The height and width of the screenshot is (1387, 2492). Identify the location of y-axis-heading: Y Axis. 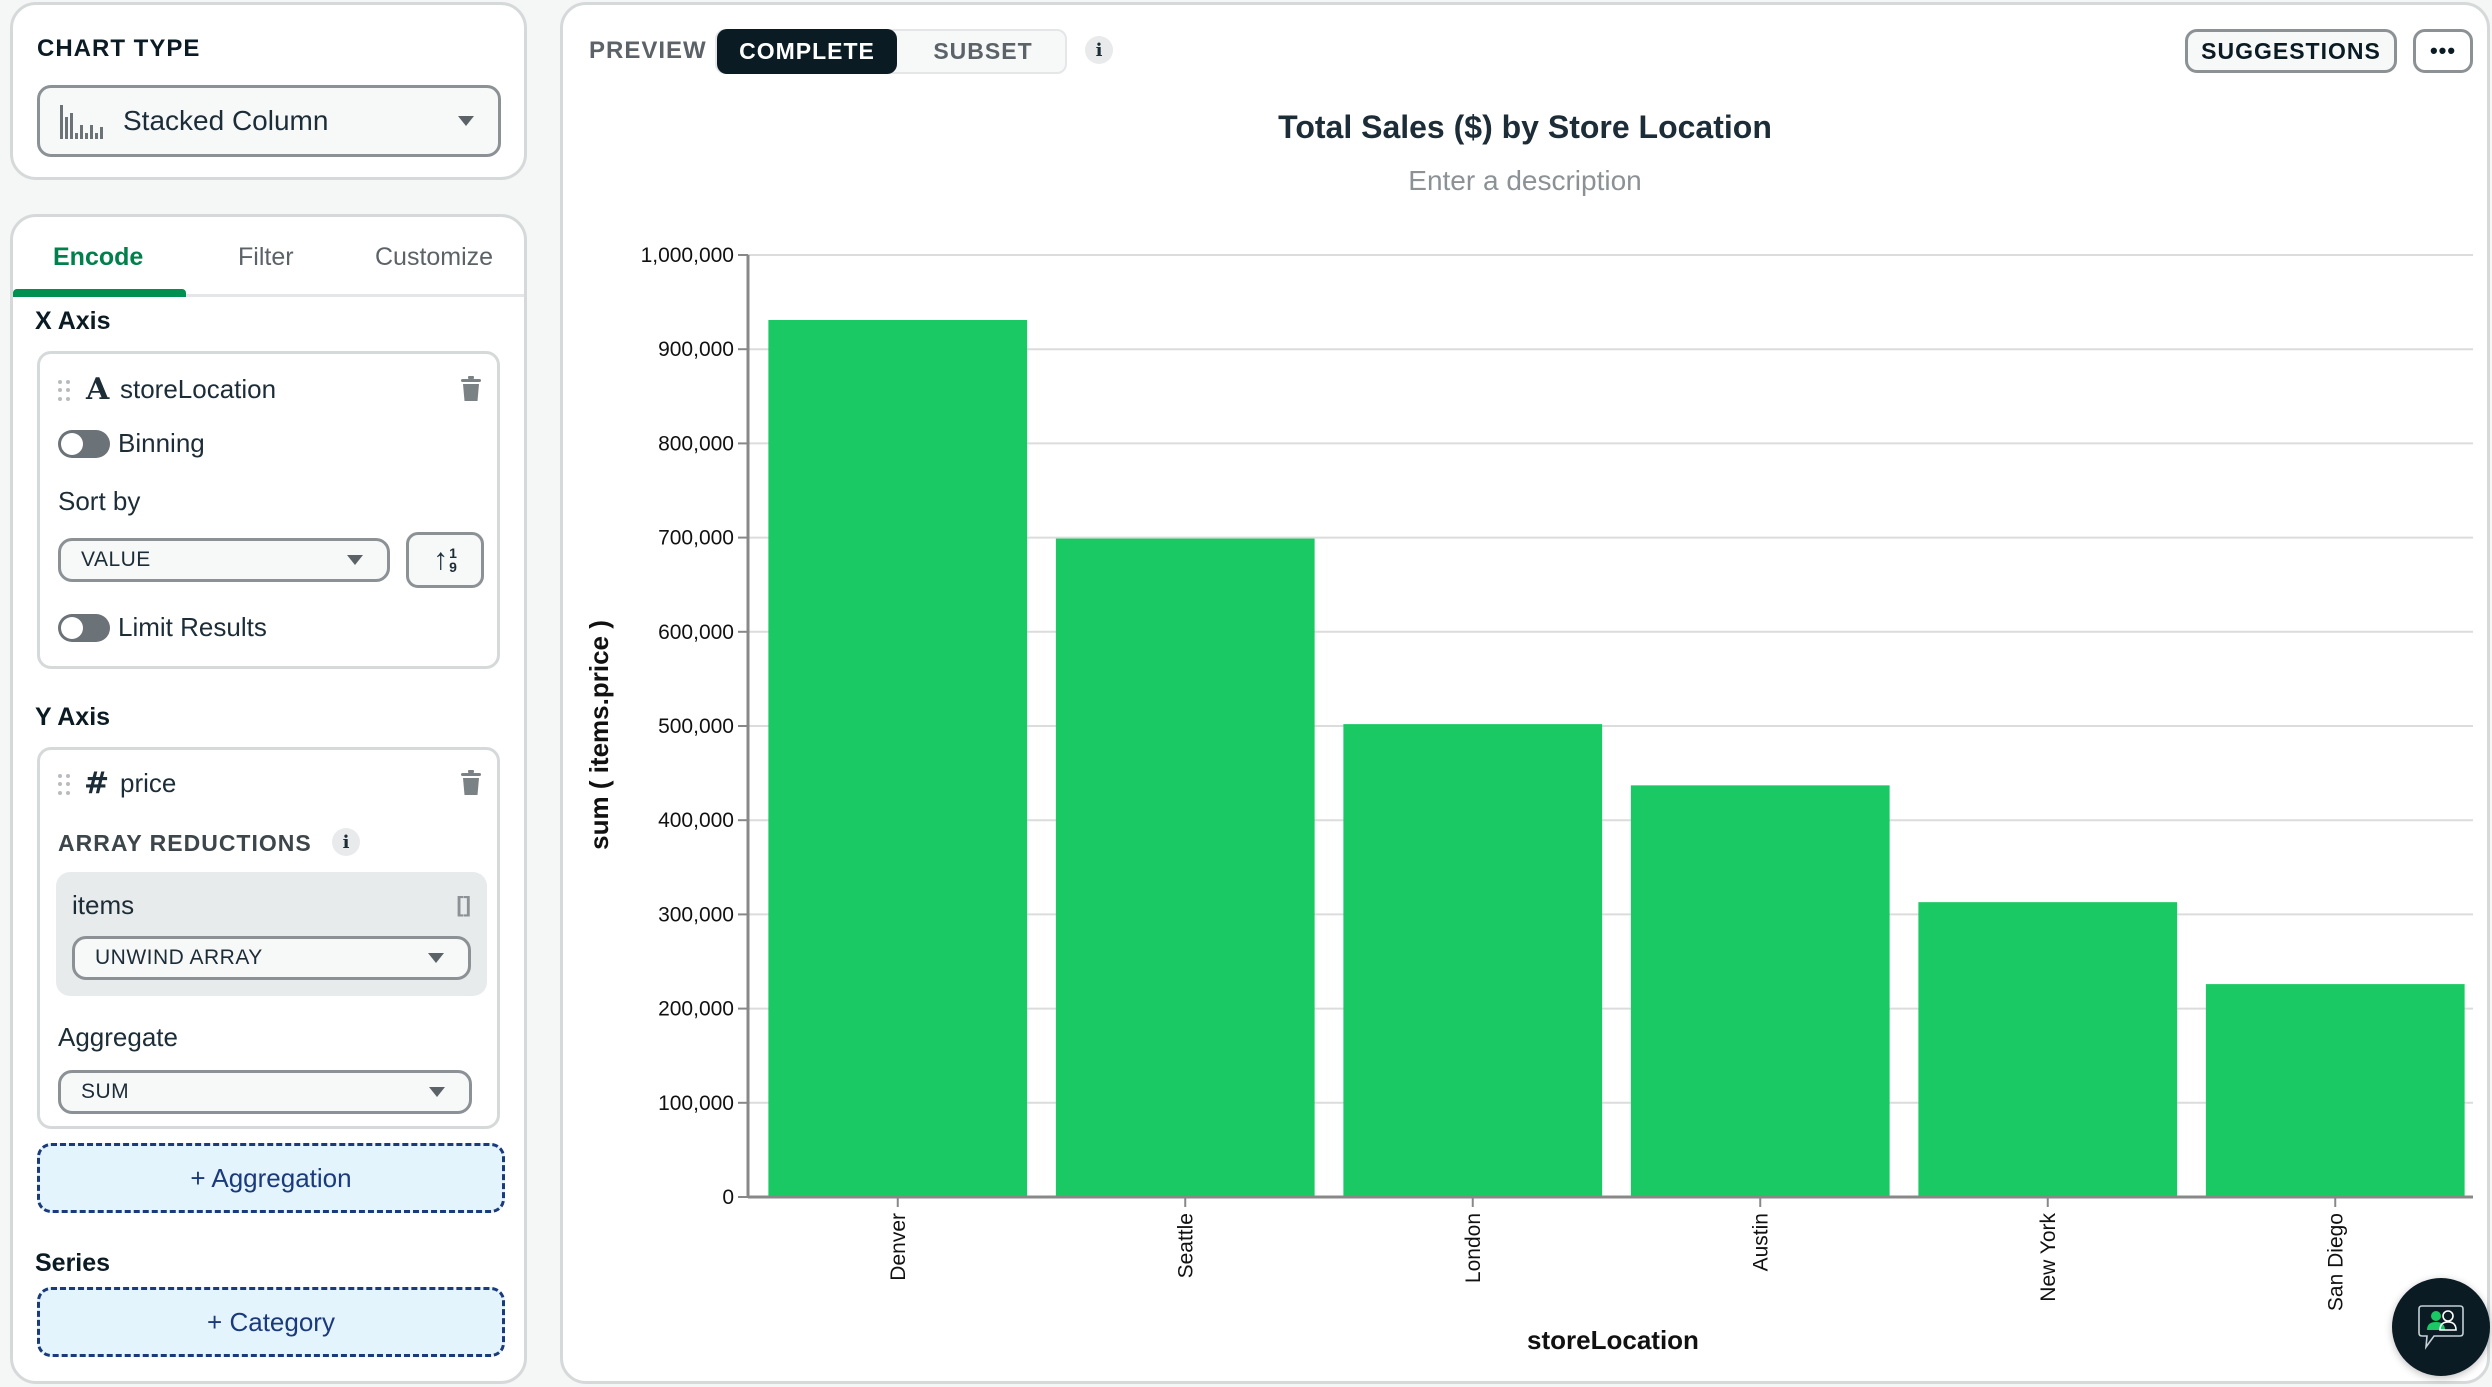
(73, 717).